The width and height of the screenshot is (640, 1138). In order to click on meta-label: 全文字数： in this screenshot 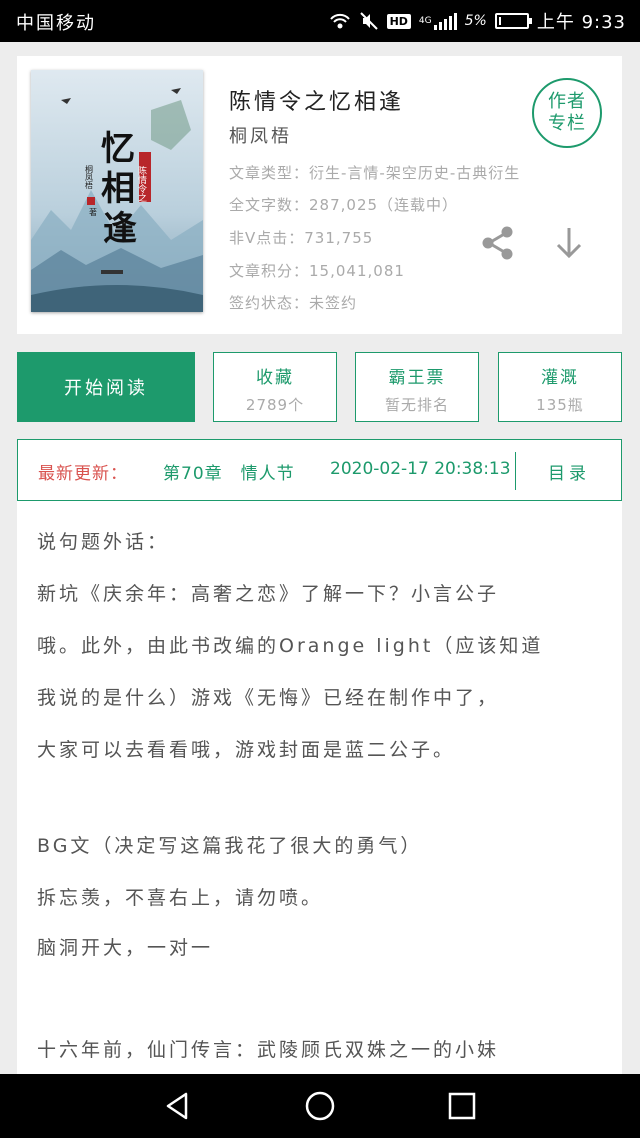, I will do `click(269, 205)`.